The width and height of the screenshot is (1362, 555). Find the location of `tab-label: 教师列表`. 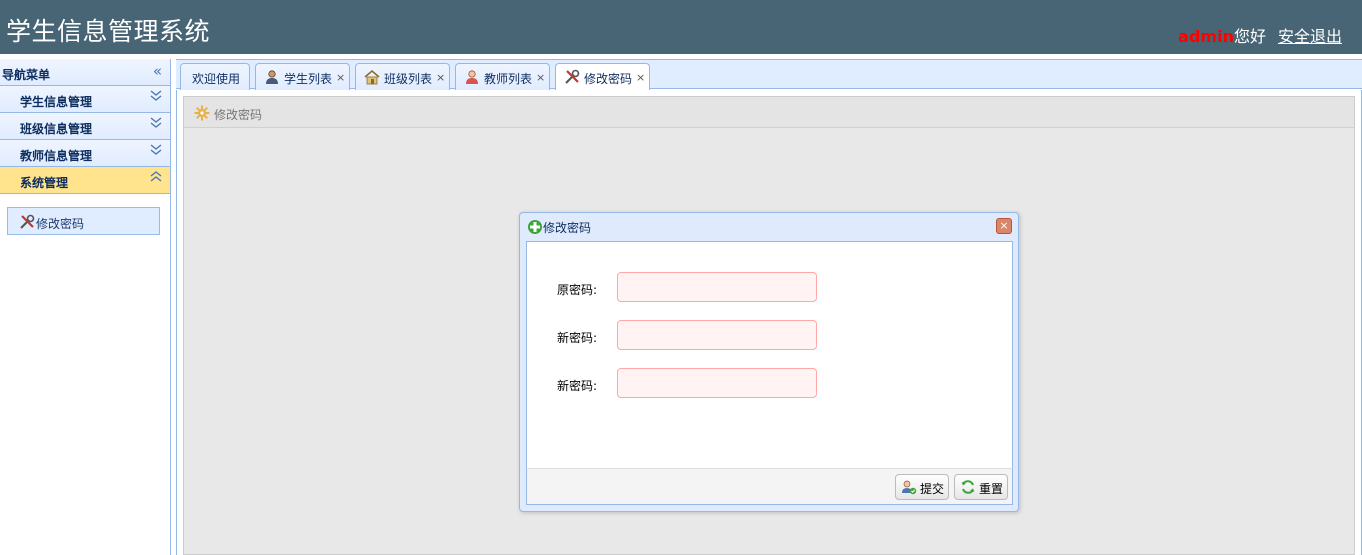

tab-label: 教师列表 is located at coordinates (508, 79).